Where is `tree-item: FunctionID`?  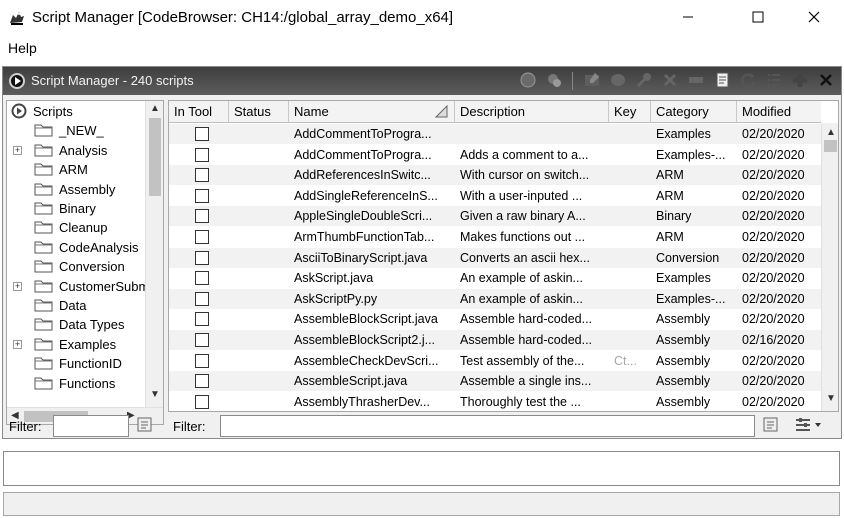 tree-item: FunctionID is located at coordinates (77, 363).